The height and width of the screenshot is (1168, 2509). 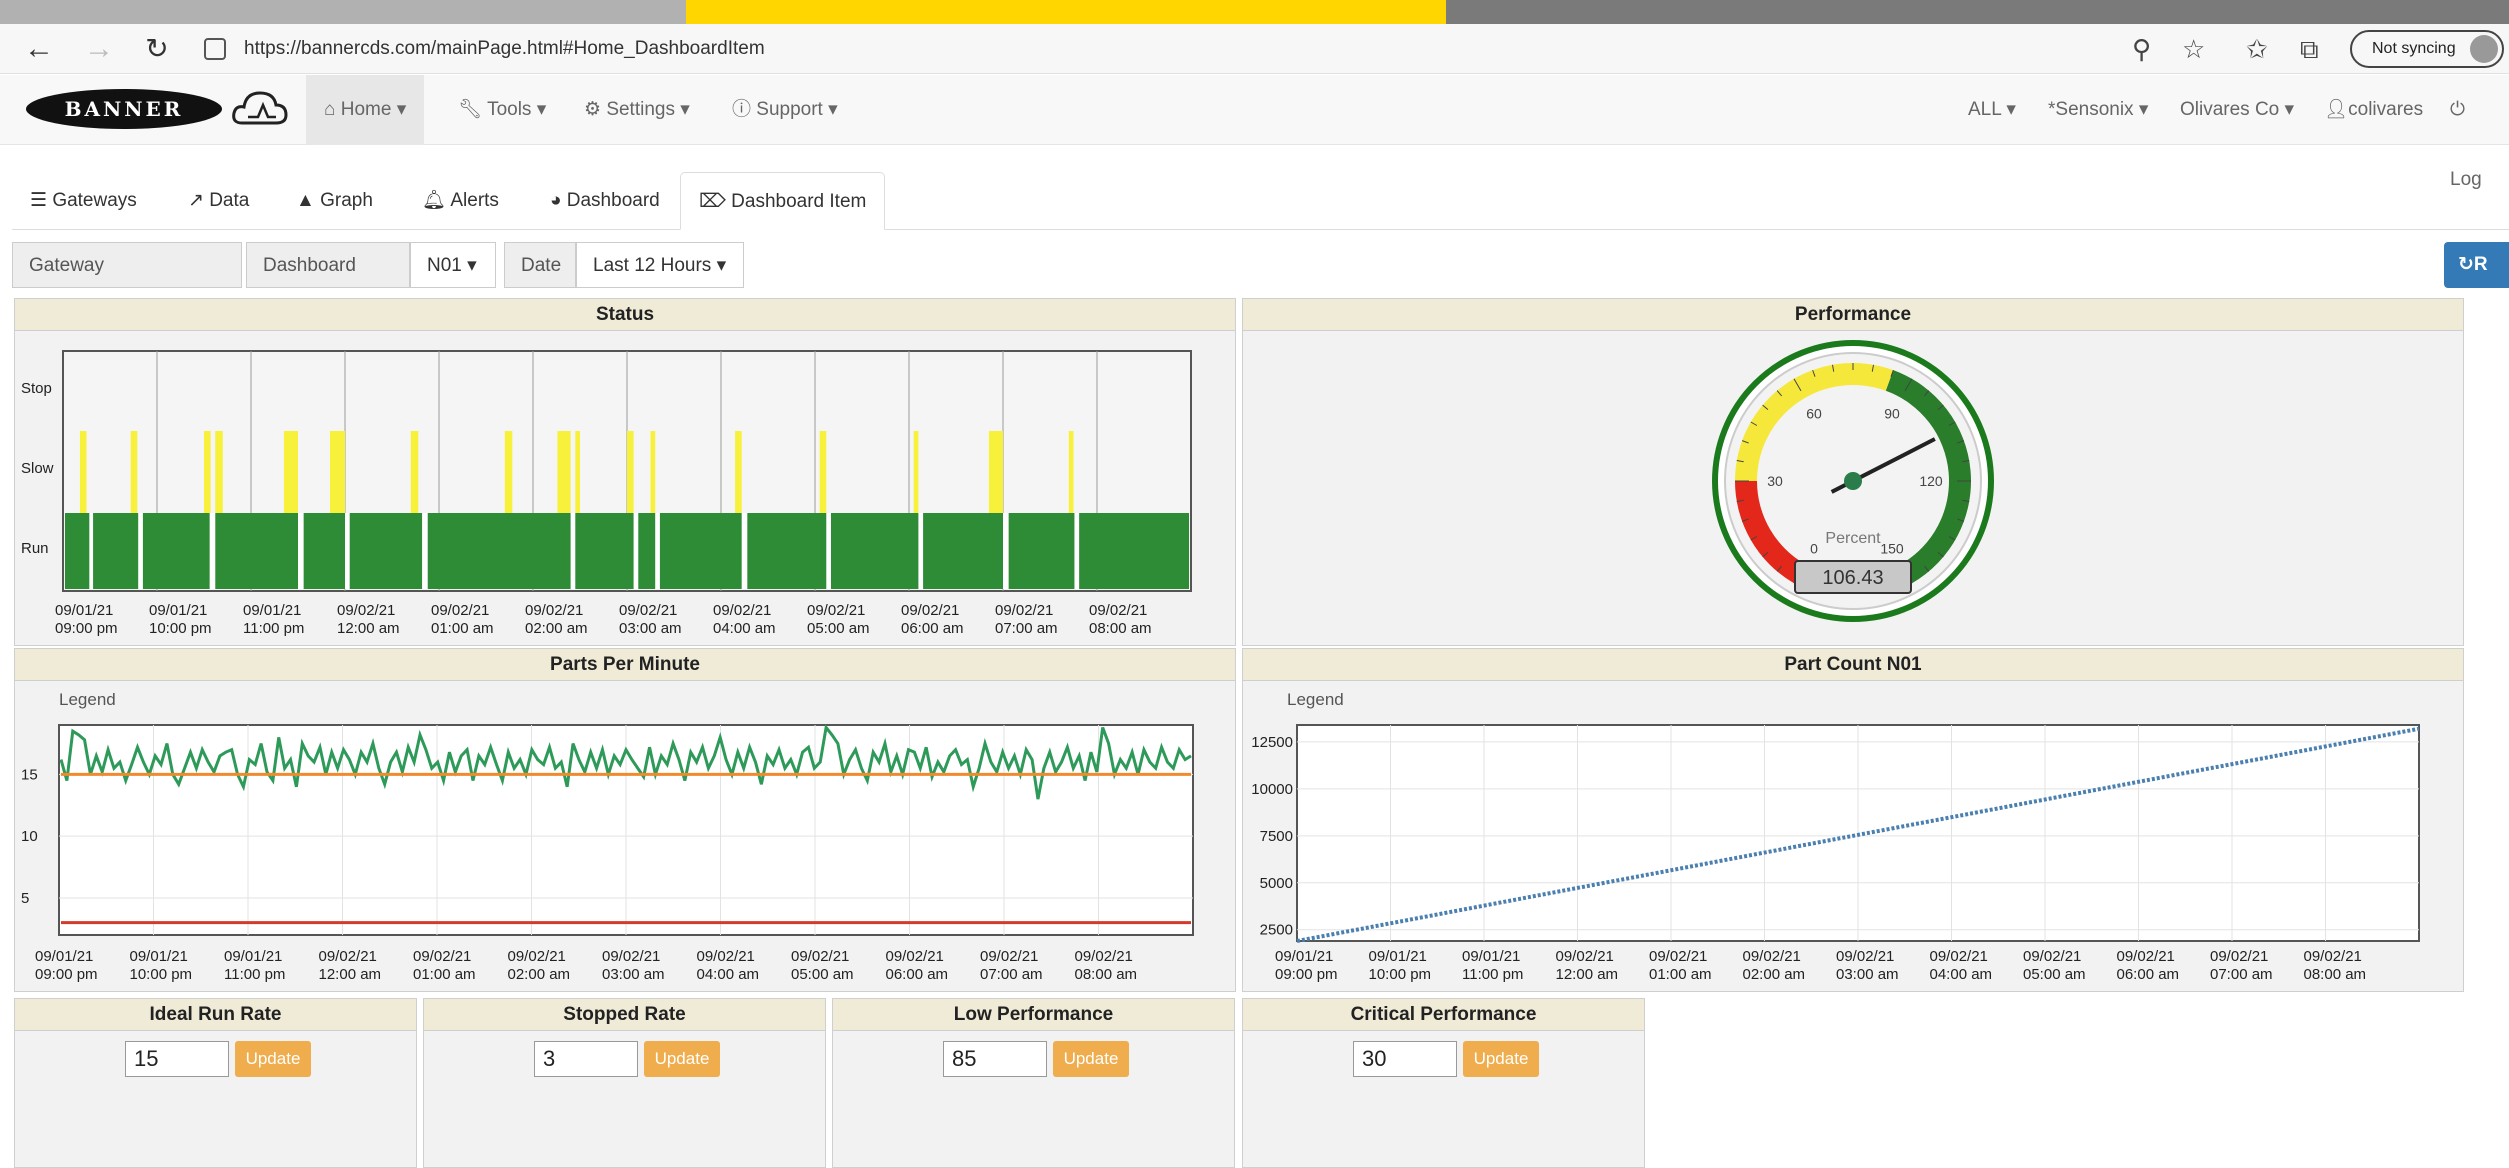 I want to click on status-run-bar, so click(x=627, y=551).